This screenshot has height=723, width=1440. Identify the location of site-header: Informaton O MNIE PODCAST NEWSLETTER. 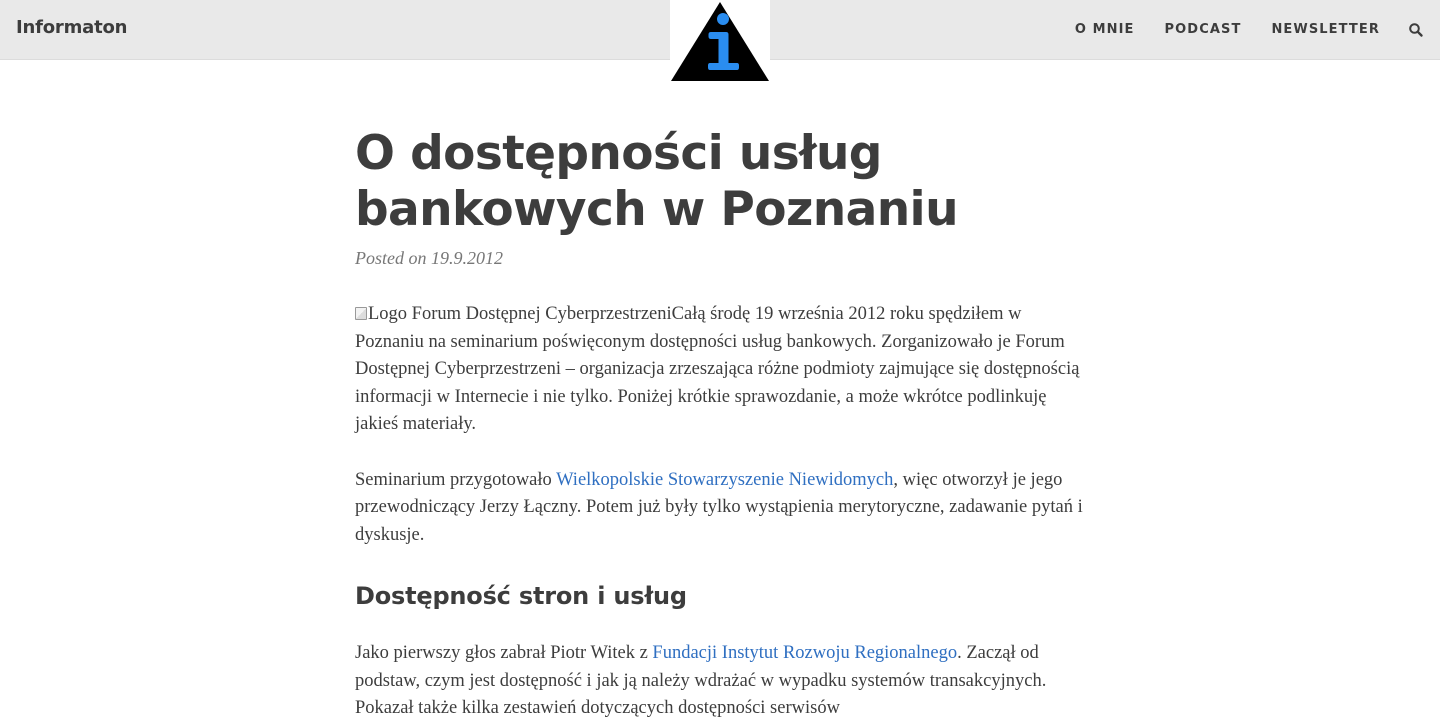
(720, 41).